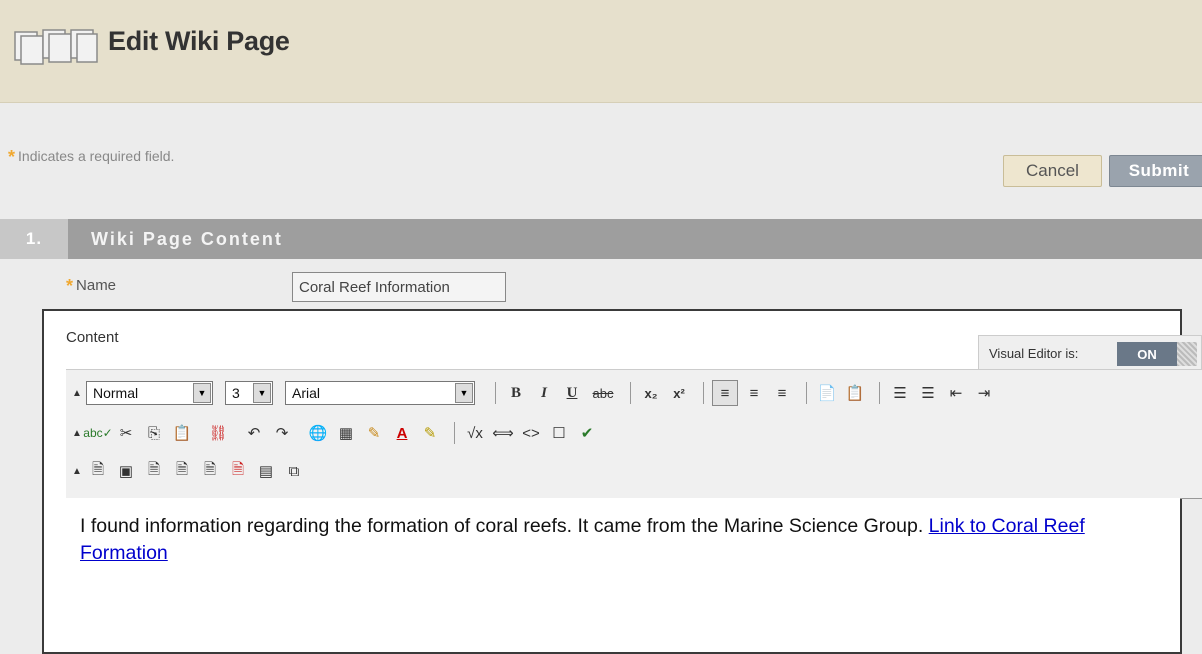 This screenshot has height=654, width=1202. Describe the element at coordinates (97, 433) in the screenshot. I see `spellcheck-icon: abc✓` at that location.